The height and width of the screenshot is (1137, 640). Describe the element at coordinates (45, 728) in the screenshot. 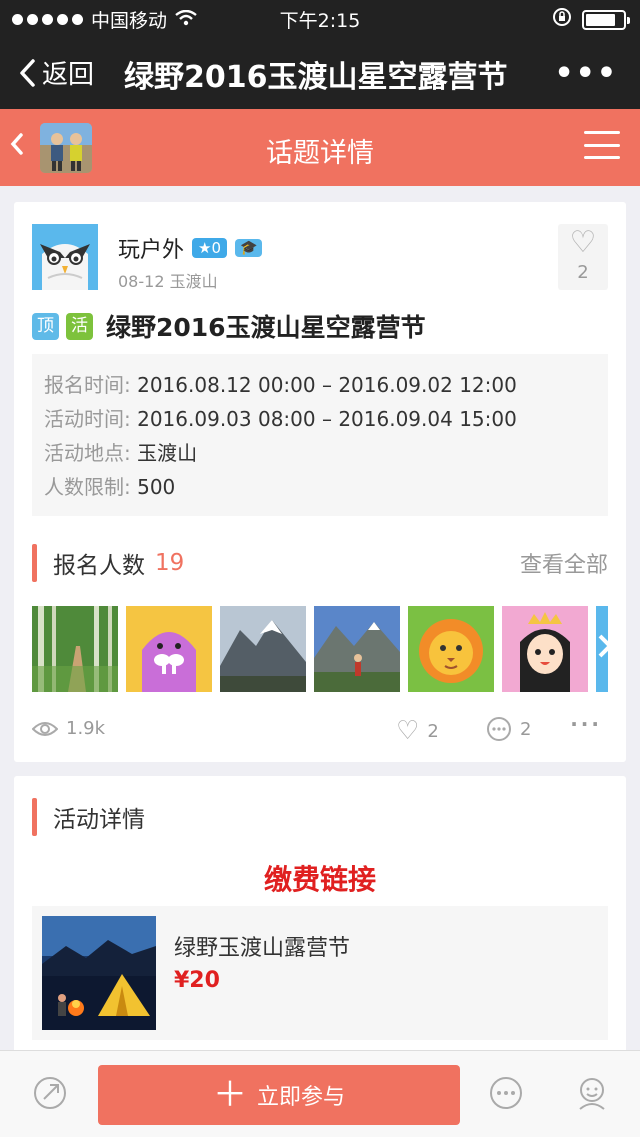

I see `eye-icon` at that location.